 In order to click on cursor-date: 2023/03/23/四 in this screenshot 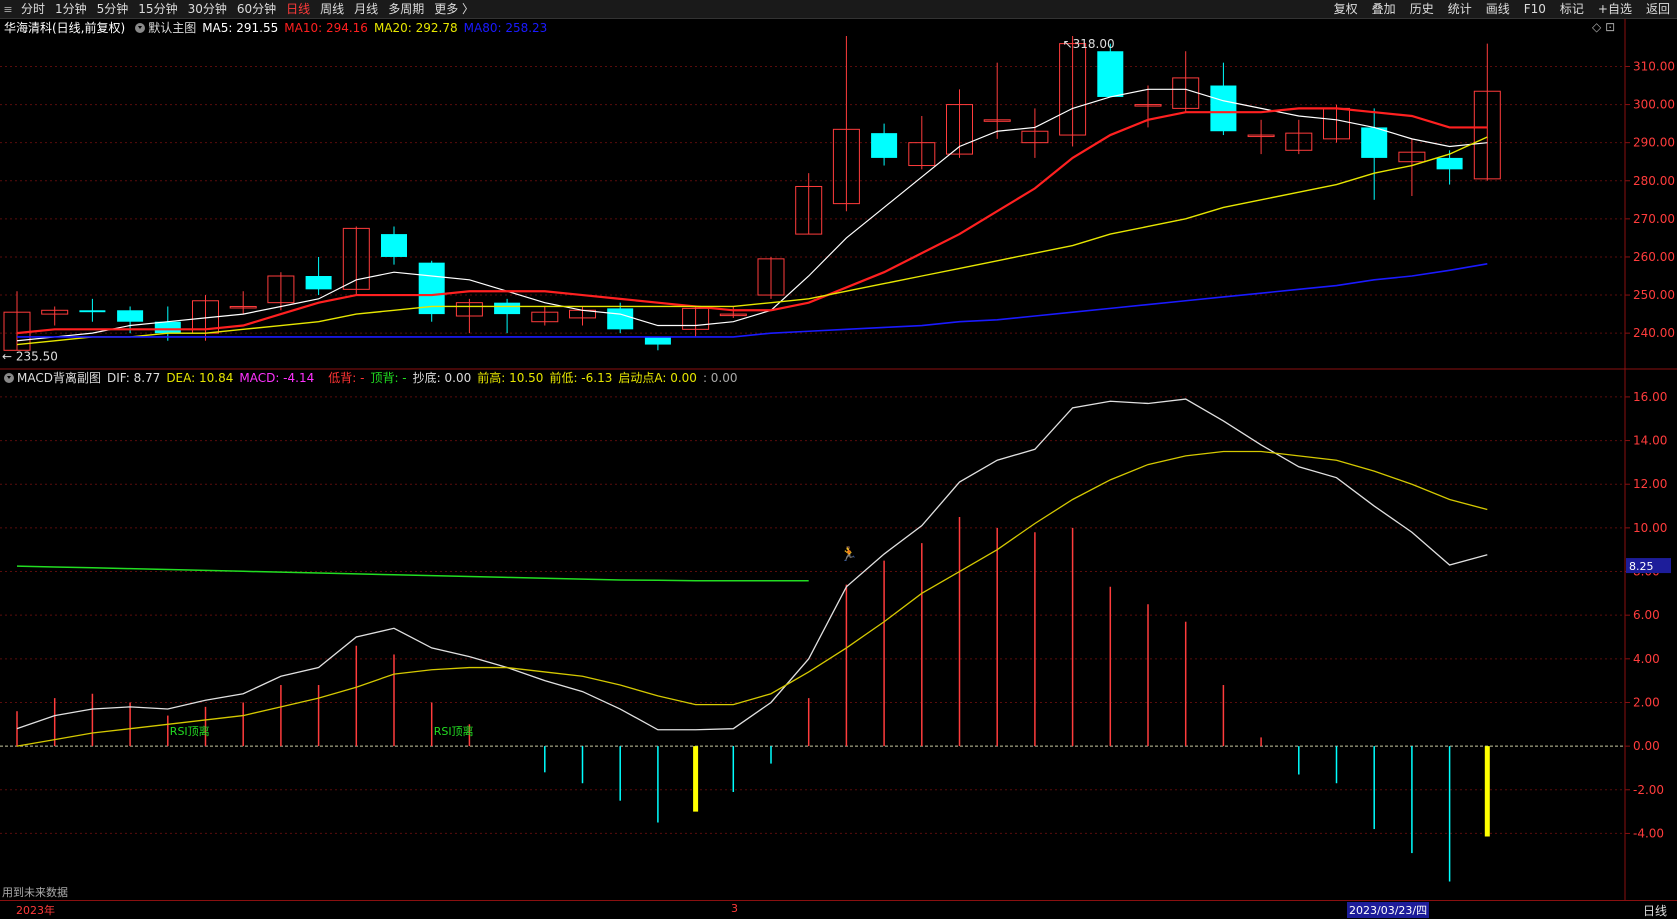, I will do `click(1388, 910)`.